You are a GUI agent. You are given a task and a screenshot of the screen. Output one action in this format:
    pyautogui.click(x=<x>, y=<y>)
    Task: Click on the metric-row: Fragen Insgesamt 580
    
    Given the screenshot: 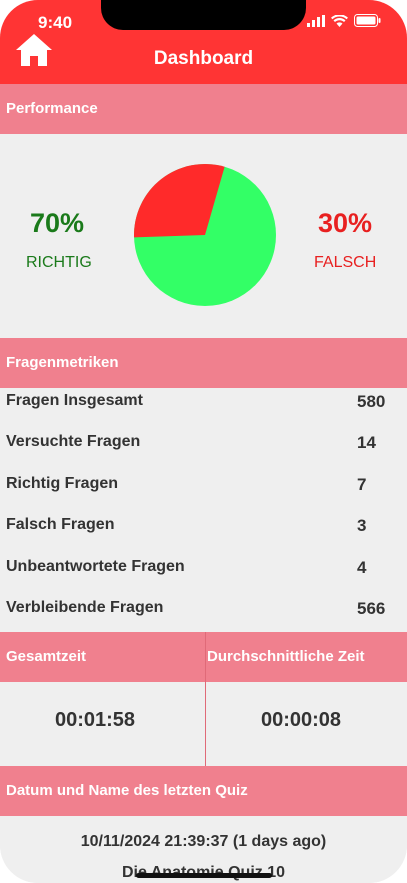 What is the action you would take?
    pyautogui.click(x=203, y=408)
    